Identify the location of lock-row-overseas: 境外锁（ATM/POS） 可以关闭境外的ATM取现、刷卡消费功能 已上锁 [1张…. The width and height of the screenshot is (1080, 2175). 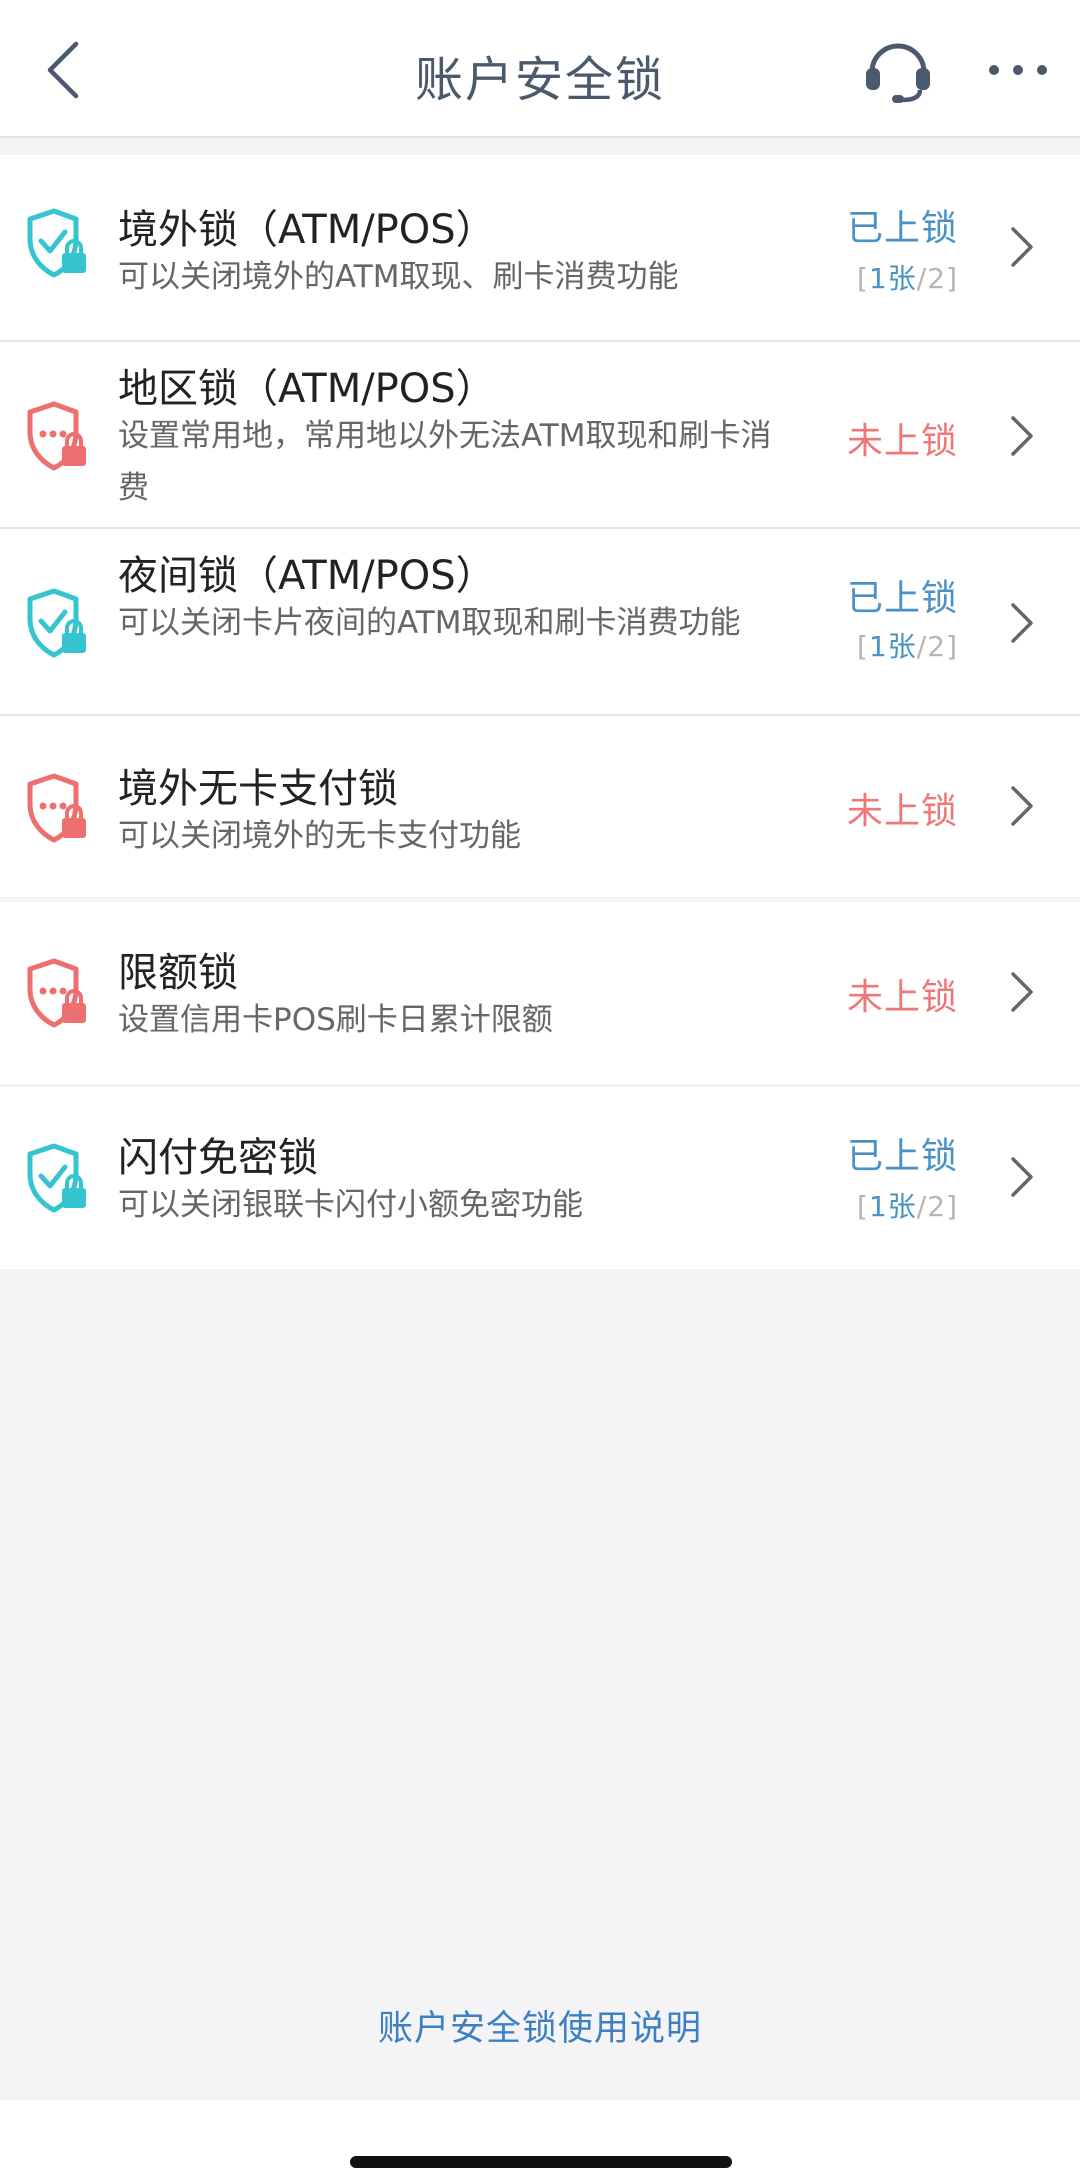
(540, 247).